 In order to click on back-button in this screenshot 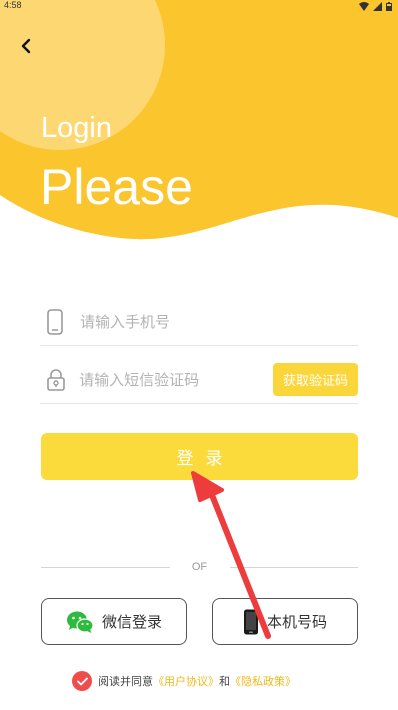, I will do `click(26, 46)`.